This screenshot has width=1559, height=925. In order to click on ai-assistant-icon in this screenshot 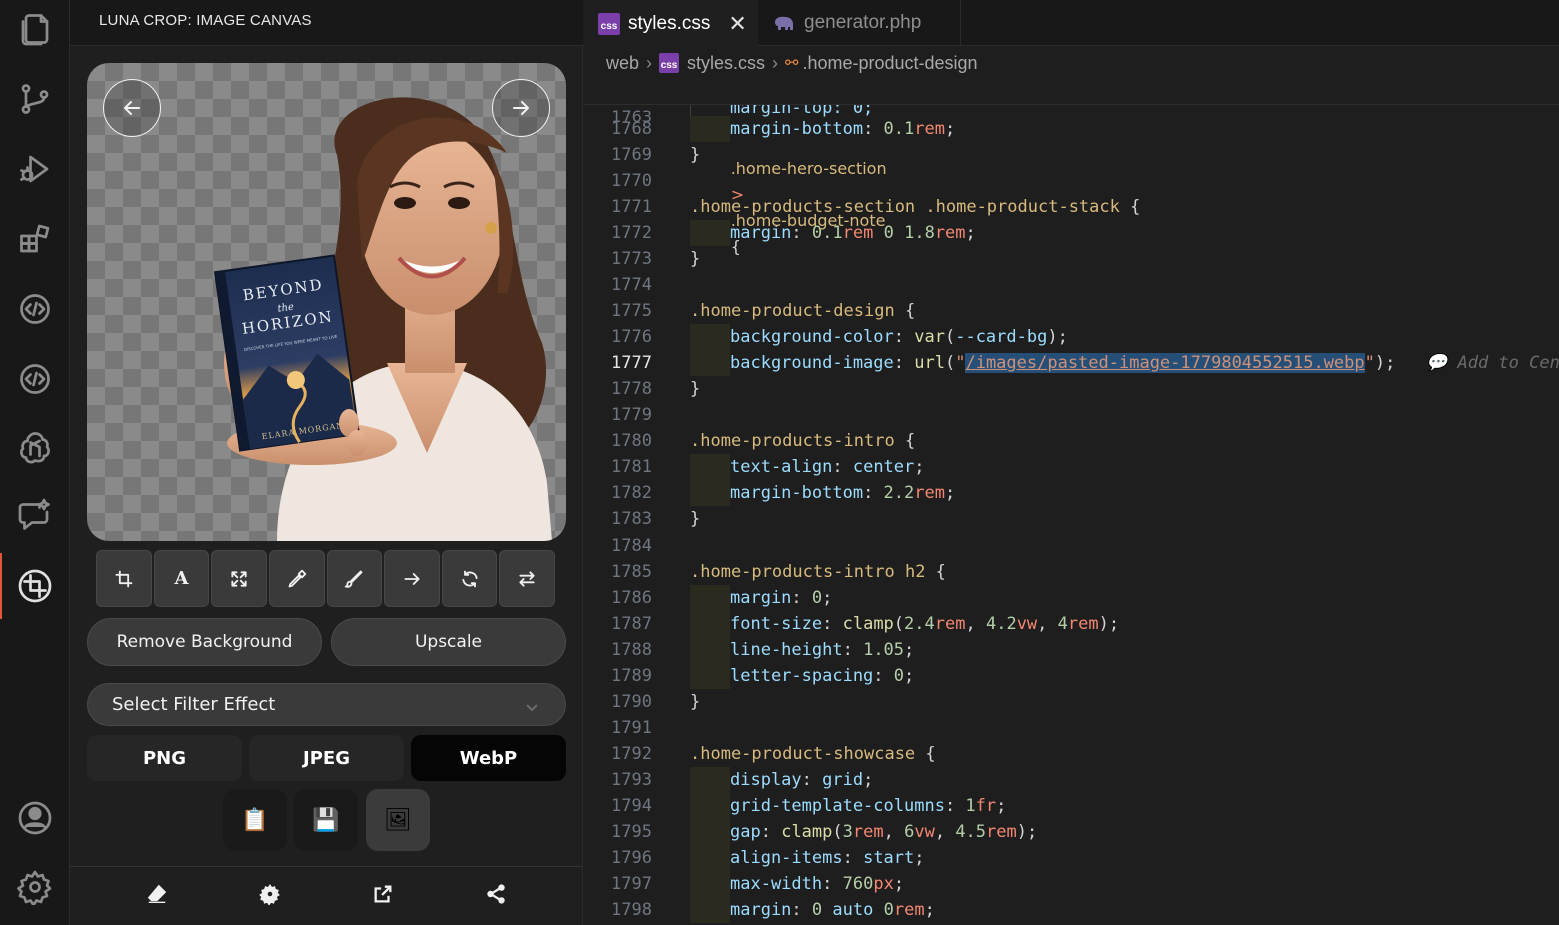, I will do `click(35, 447)`.